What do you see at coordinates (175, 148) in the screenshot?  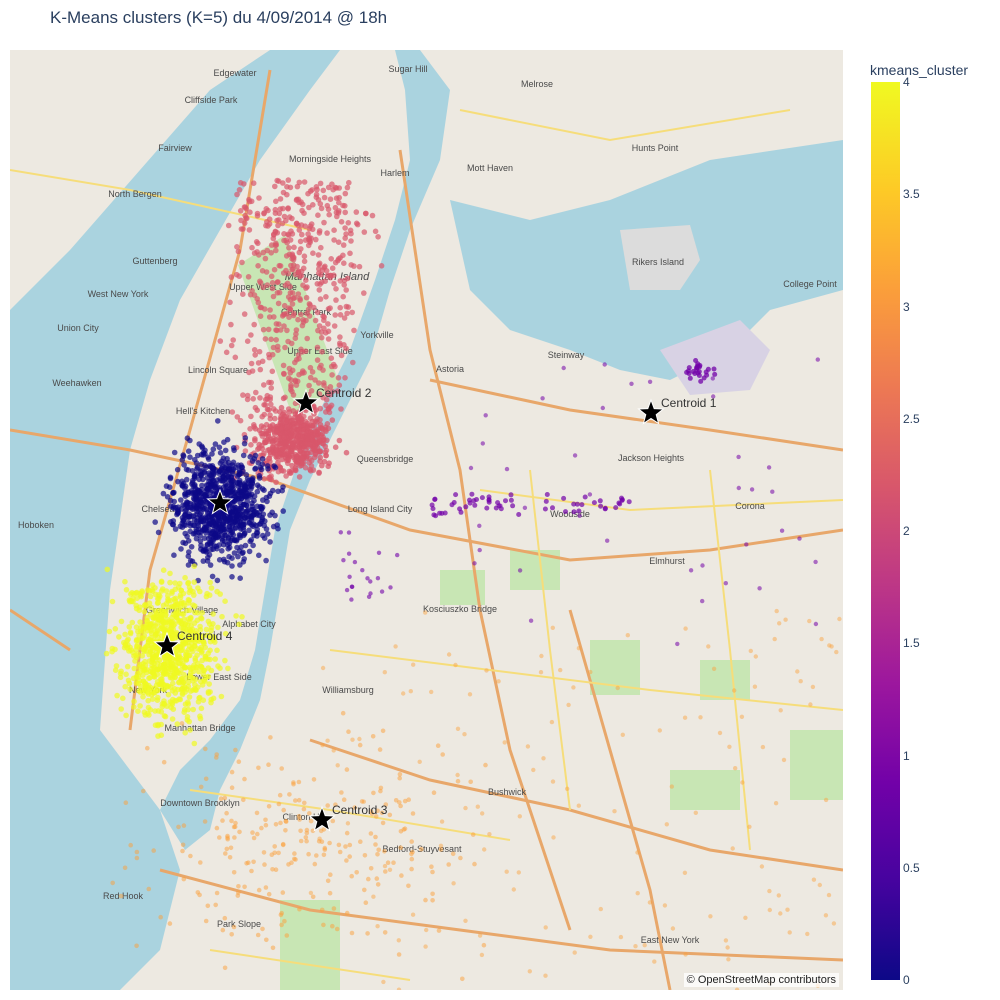 I see `map-place-label: Fairview` at bounding box center [175, 148].